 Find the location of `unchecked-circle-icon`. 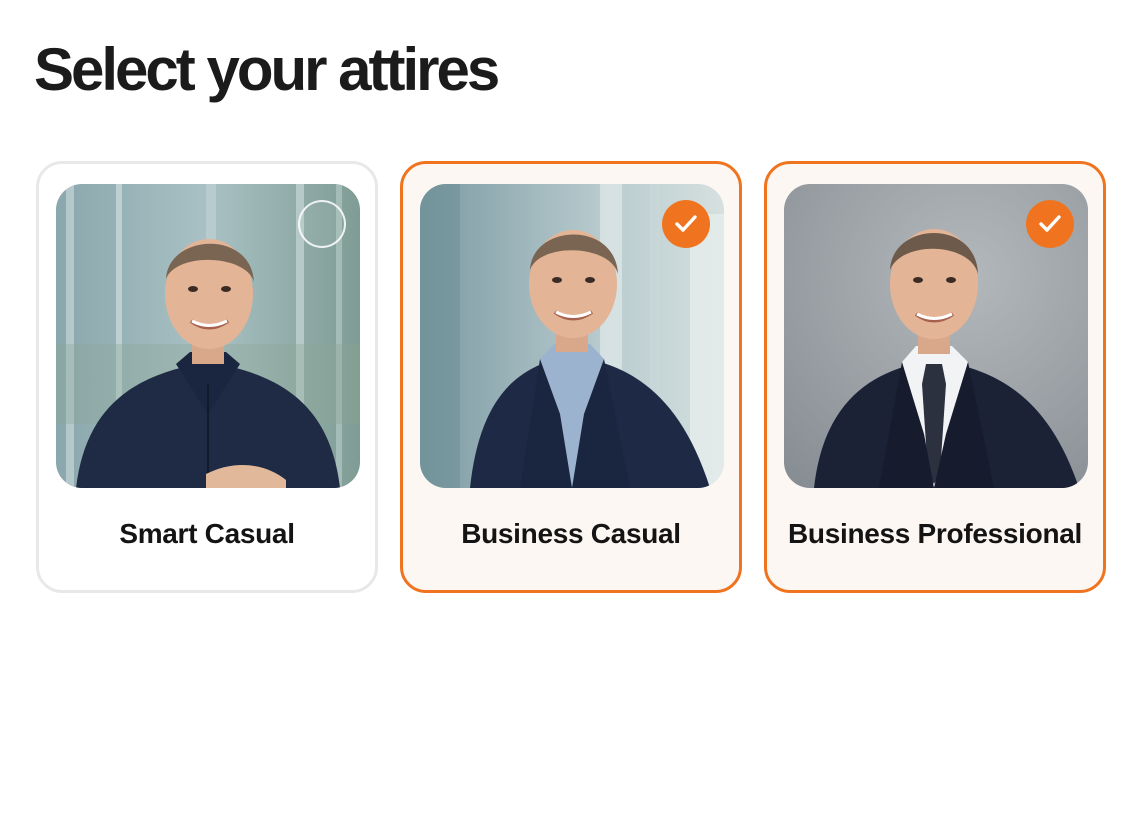

unchecked-circle-icon is located at coordinates (322, 224).